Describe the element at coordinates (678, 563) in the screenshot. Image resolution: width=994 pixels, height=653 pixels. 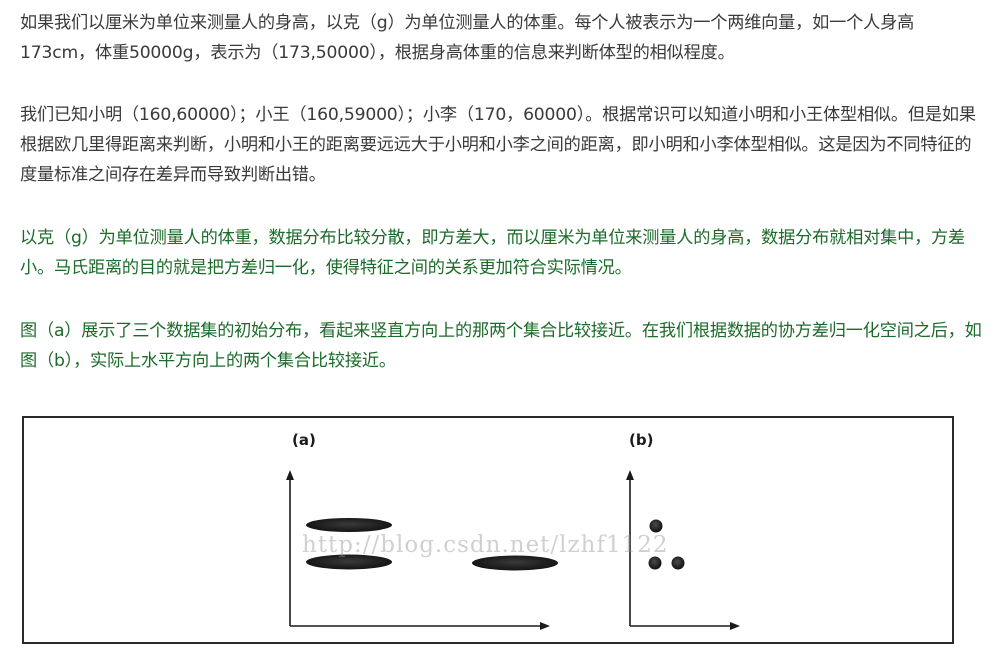
I see `panel-b-cluster-bottom-right` at that location.